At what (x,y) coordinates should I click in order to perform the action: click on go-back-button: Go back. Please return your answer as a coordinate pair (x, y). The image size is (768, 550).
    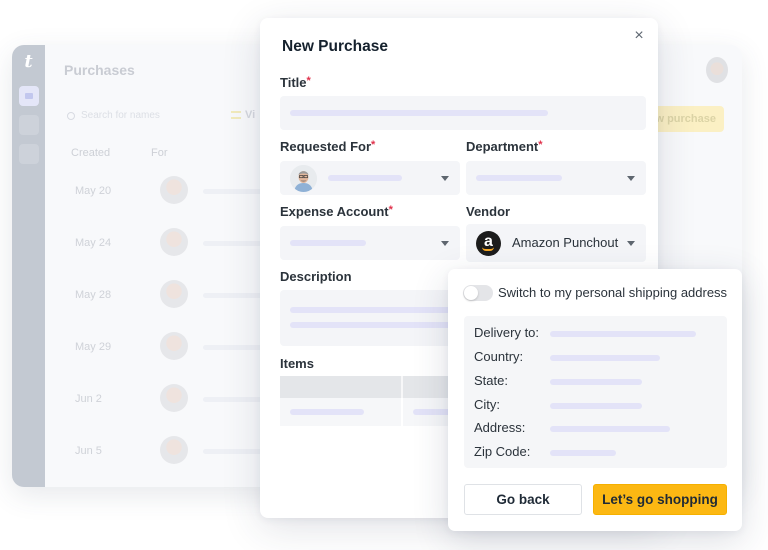
    Looking at the image, I should click on (523, 499).